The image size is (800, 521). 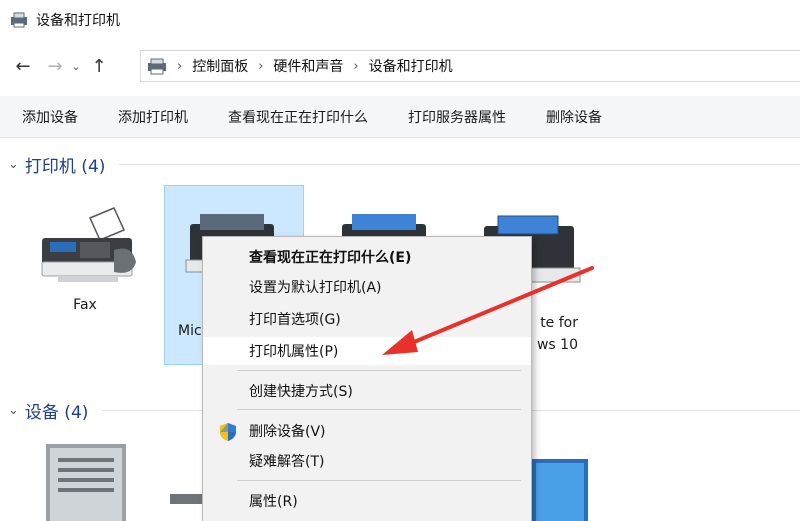 What do you see at coordinates (49, 117) in the screenshot?
I see `add-device-button: 添加设备` at bounding box center [49, 117].